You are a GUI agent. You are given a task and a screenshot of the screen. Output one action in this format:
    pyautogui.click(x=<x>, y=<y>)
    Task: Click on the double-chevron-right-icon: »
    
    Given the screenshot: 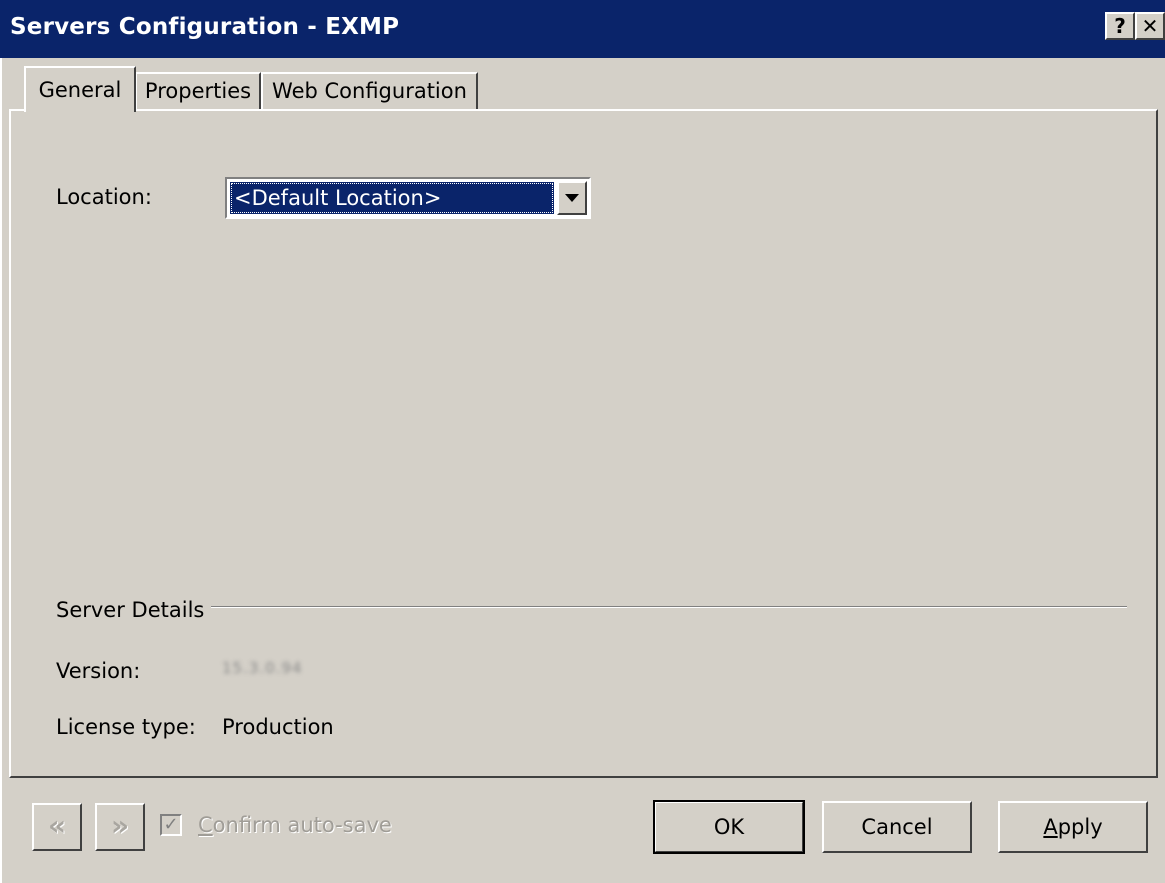 What is the action you would take?
    pyautogui.click(x=120, y=825)
    